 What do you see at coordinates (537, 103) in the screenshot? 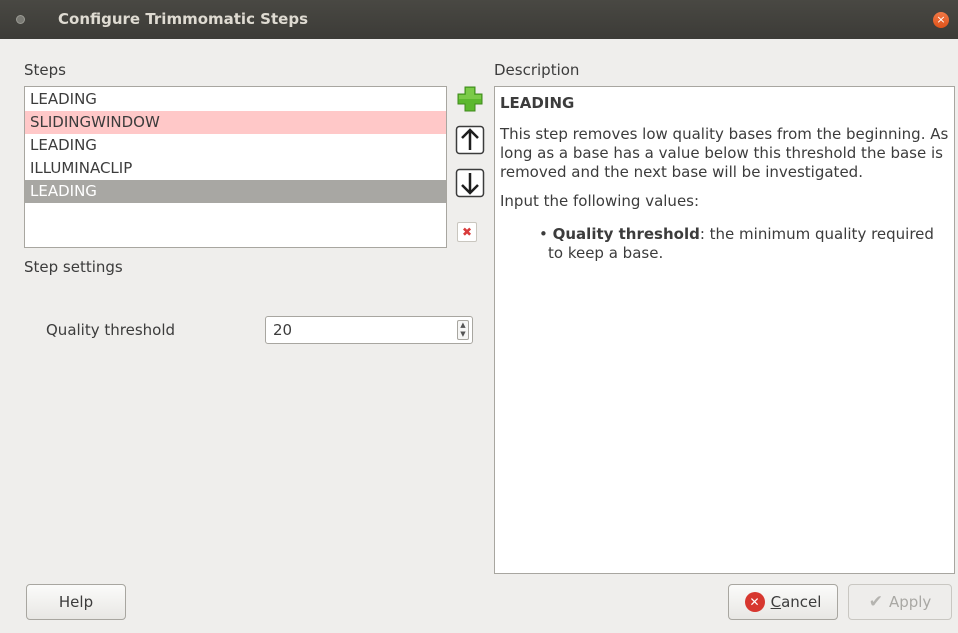
I see `description-title: LEADING` at bounding box center [537, 103].